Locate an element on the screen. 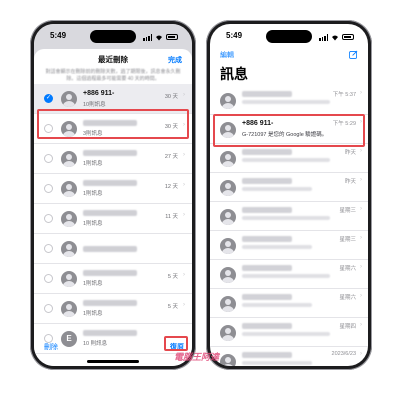 The image size is (400, 400). list-item: ✓ +886 911- 10則訊息 30 天 › is located at coordinates (113, 99).